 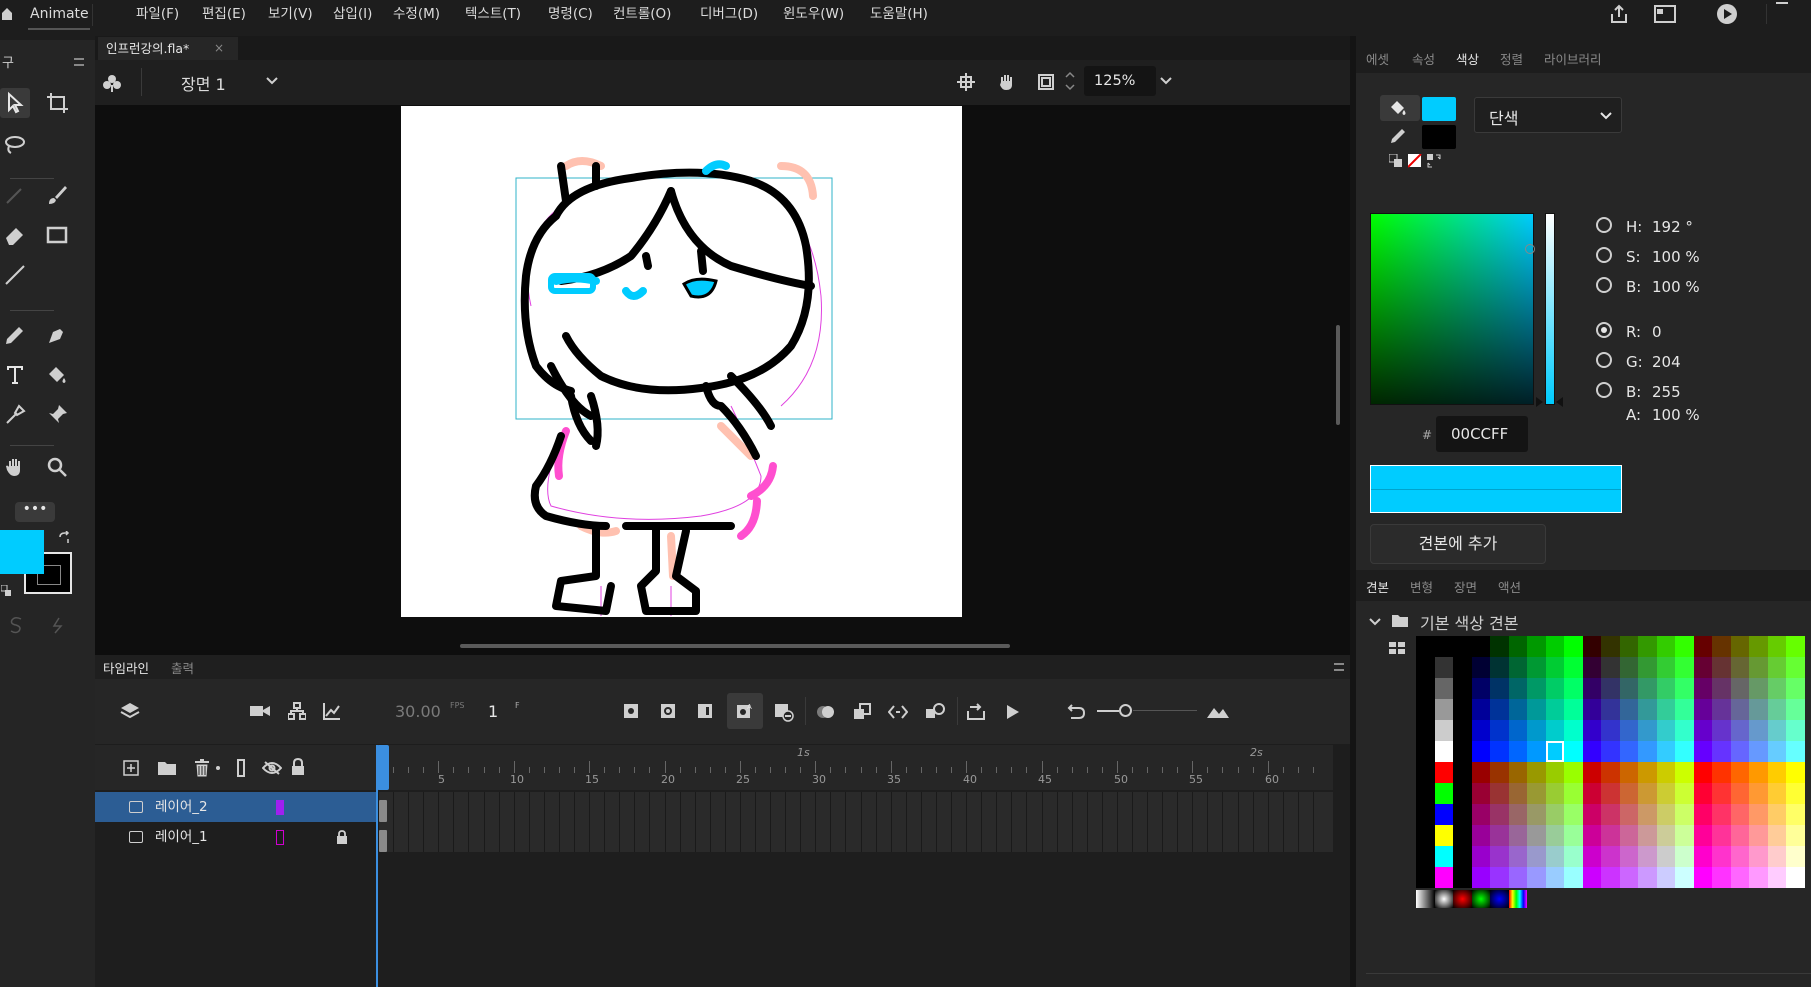 What do you see at coordinates (298, 767) in the screenshot?
I see `lock-layers-icon` at bounding box center [298, 767].